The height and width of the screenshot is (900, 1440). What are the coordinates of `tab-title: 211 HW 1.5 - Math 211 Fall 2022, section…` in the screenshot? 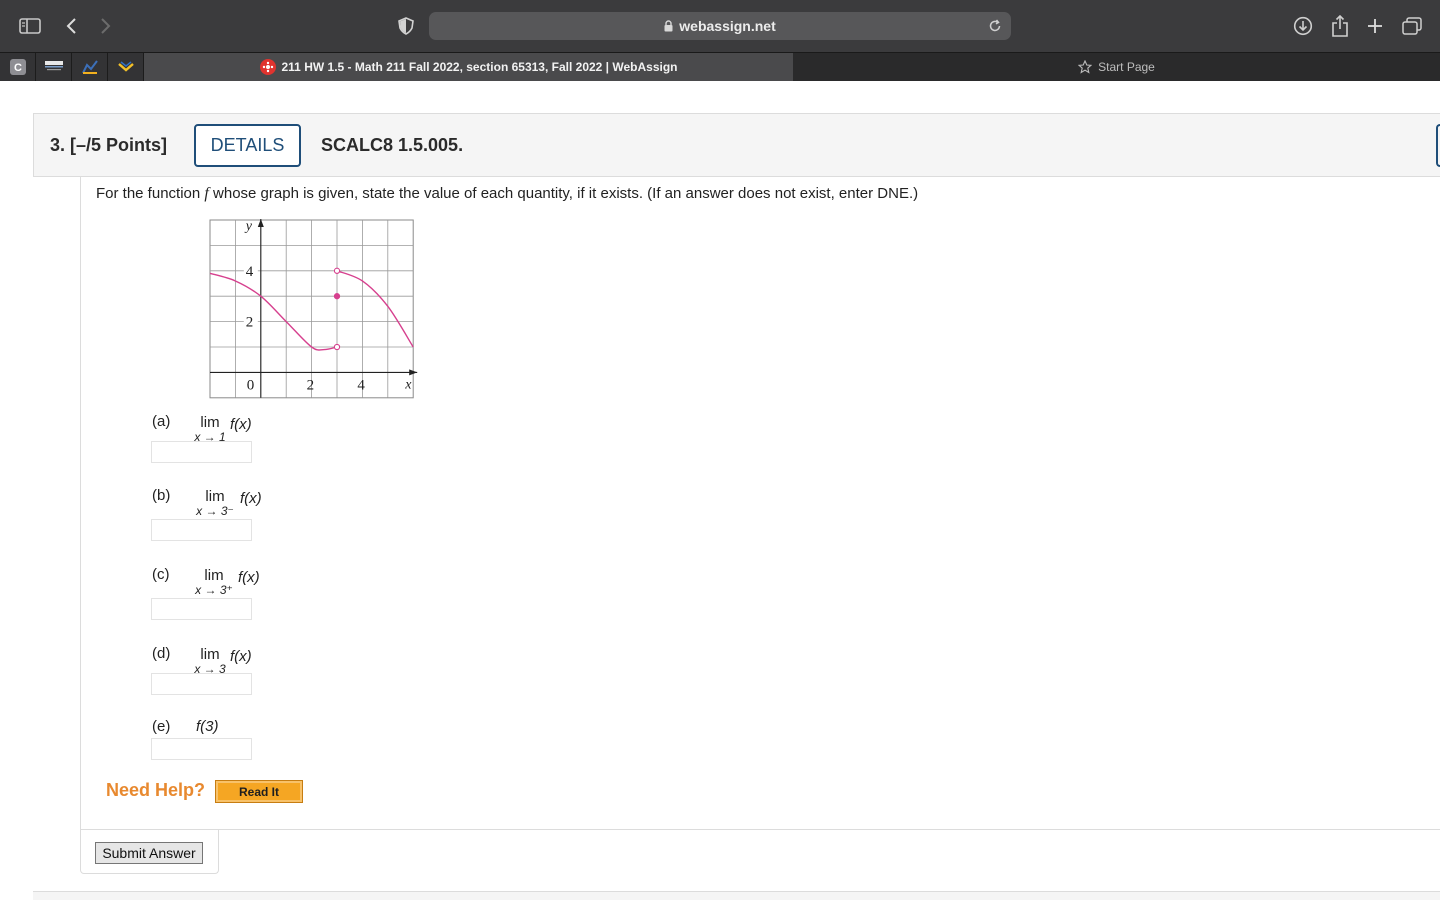 It's located at (479, 67).